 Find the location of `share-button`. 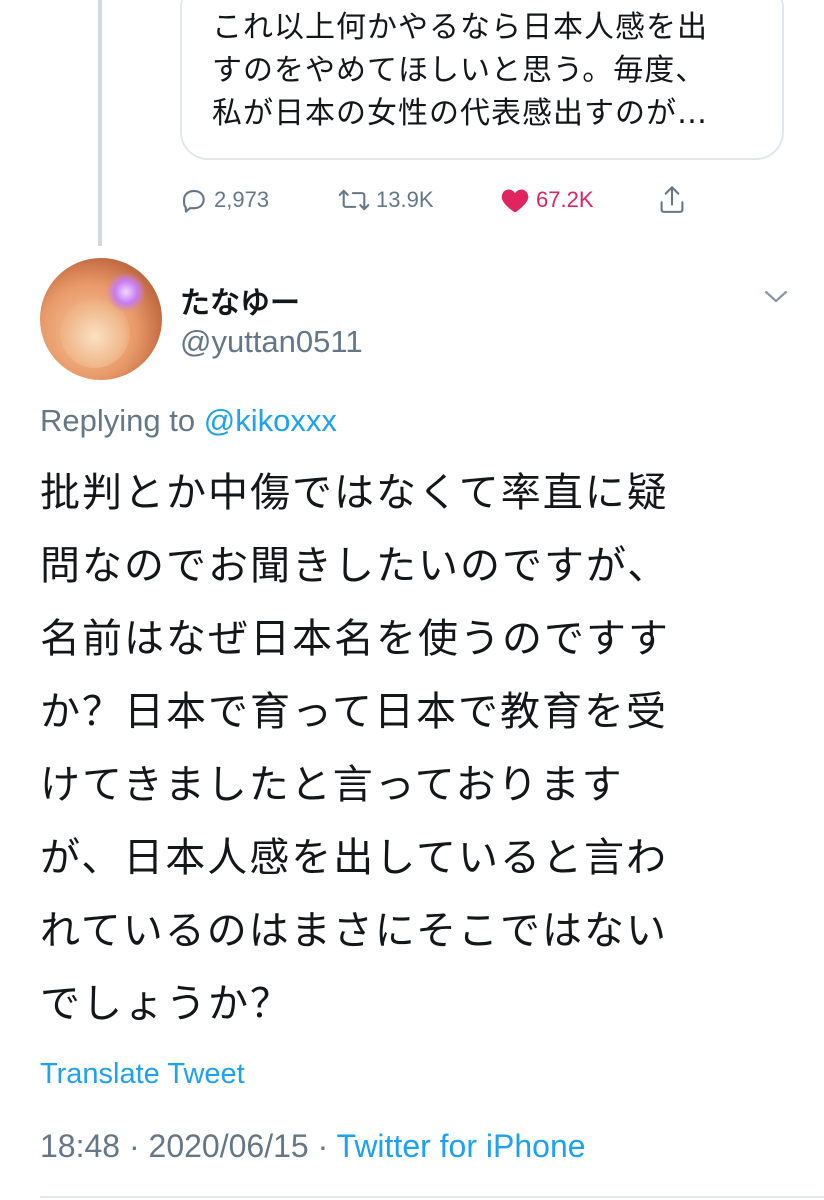

share-button is located at coordinates (672, 200).